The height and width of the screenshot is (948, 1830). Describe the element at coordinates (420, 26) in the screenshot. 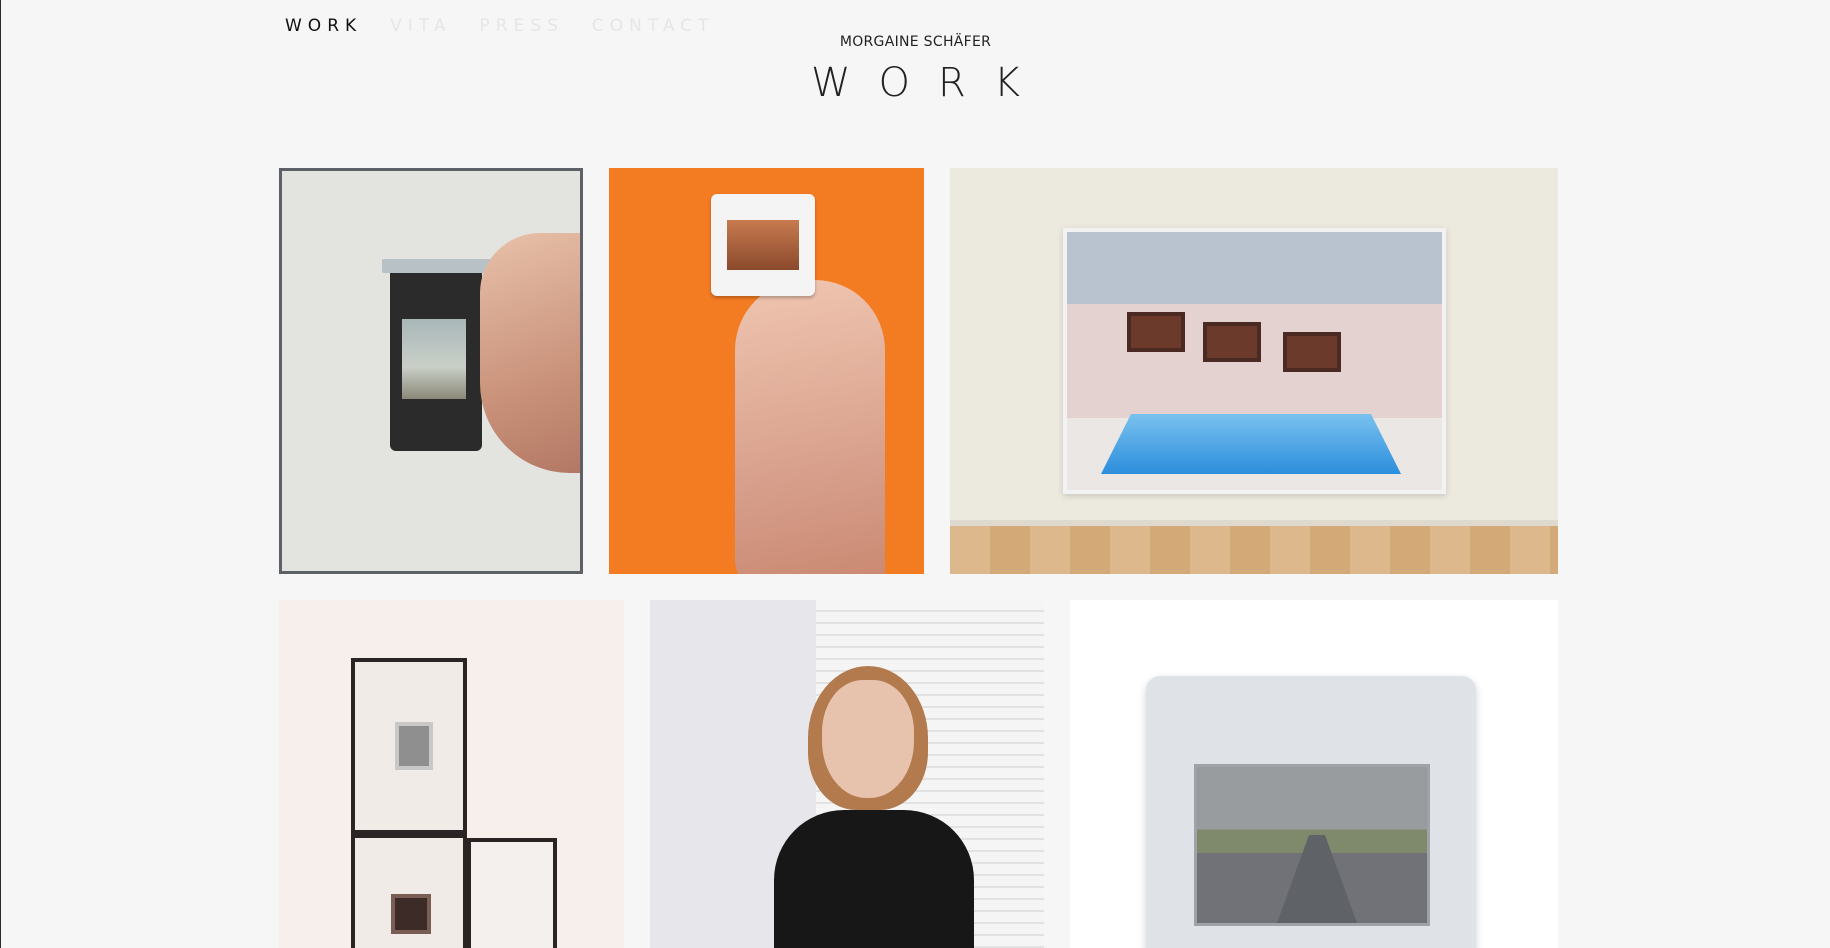

I see `nav-item-vita: VITA` at that location.